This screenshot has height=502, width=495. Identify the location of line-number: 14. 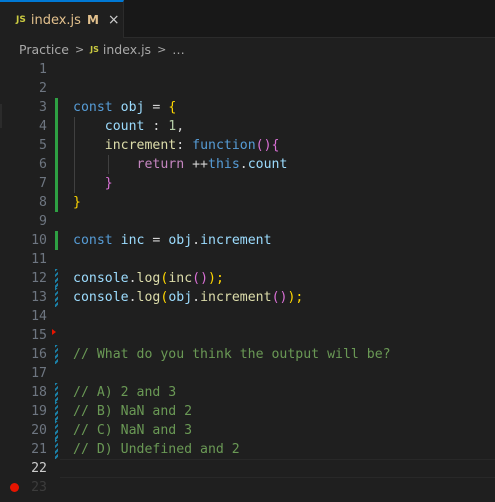
(39, 316).